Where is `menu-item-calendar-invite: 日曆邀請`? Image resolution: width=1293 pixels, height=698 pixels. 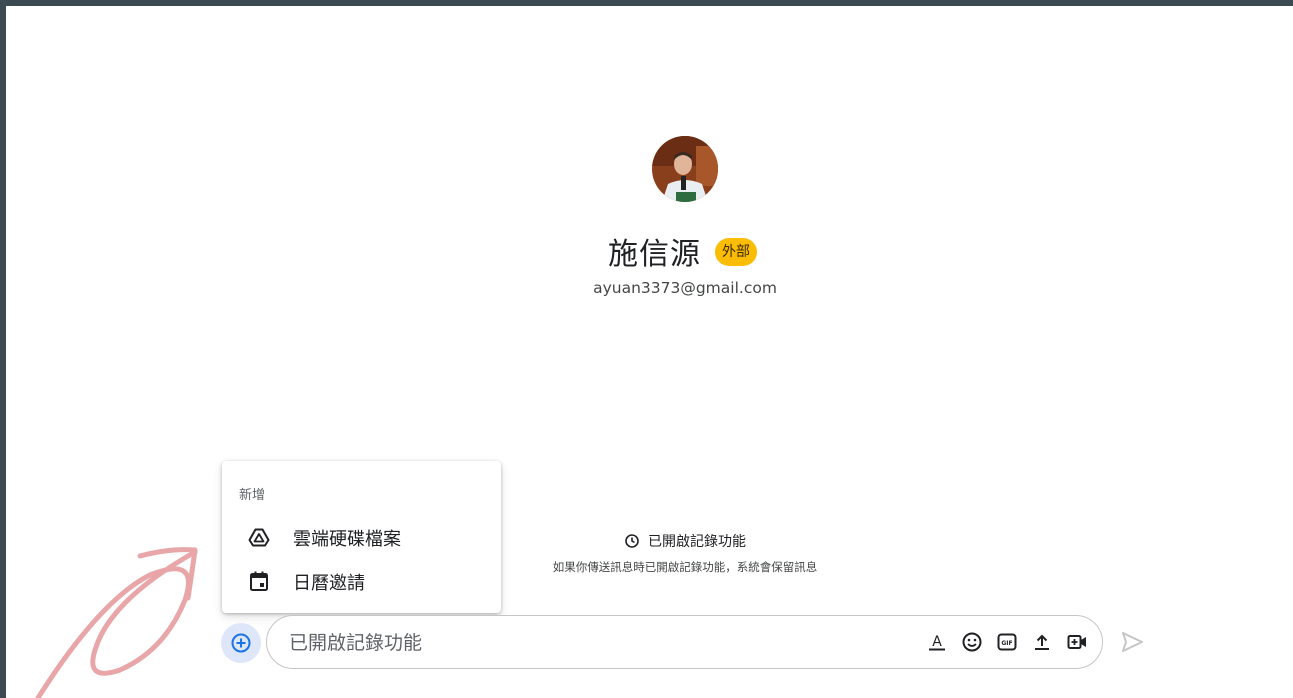 menu-item-calendar-invite: 日曆邀請 is located at coordinates (361, 580).